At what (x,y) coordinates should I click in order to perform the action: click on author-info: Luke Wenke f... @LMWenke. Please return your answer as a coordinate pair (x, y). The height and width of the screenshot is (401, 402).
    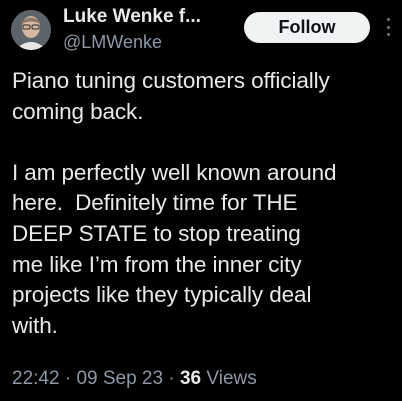
    Looking at the image, I should click on (153, 30).